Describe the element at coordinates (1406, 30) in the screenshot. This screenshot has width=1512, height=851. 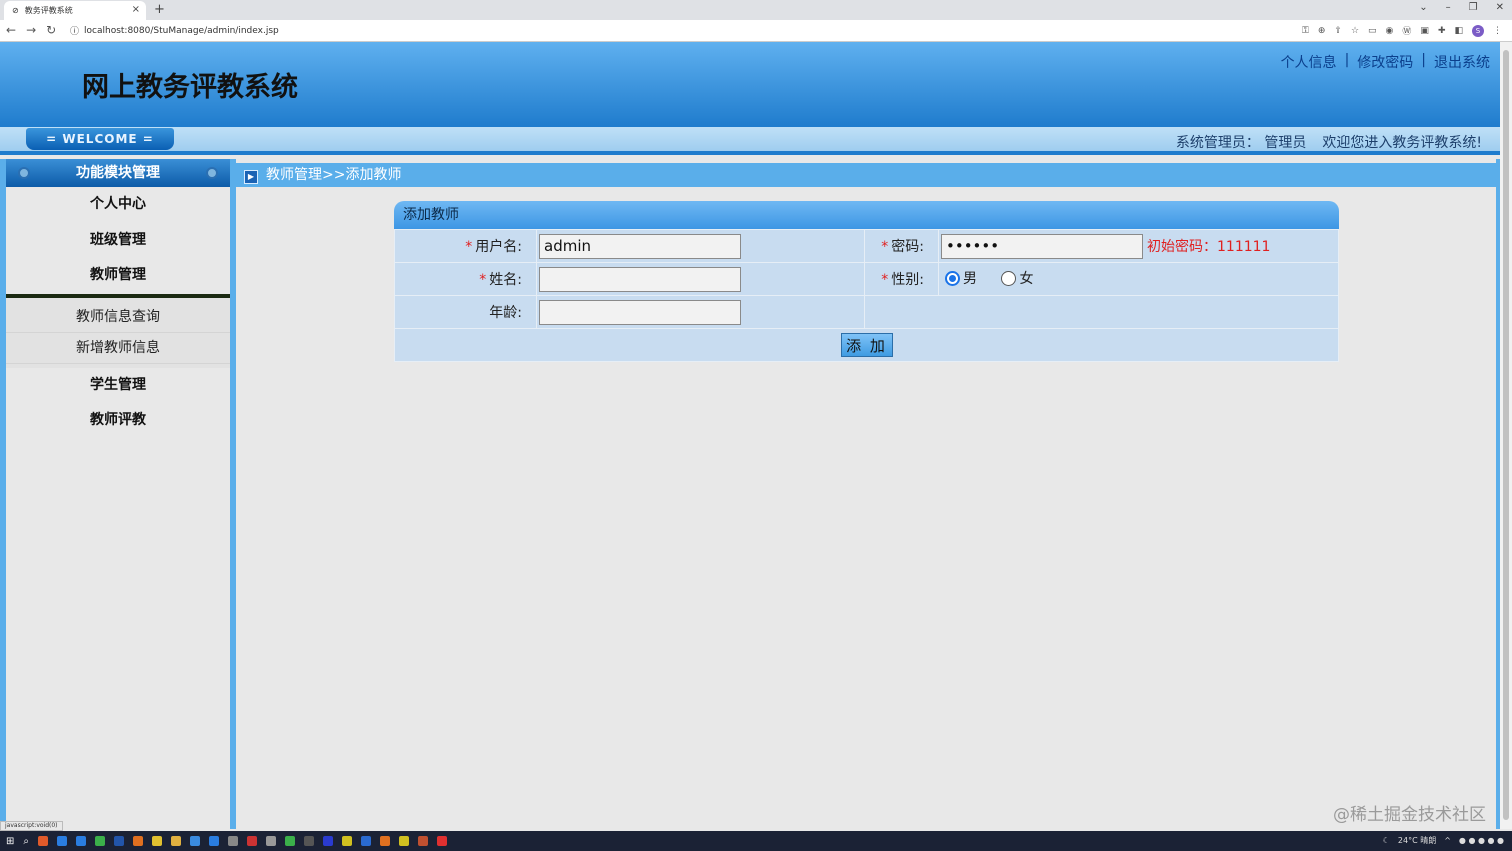
I see `extension-w-icon: Ⓦ` at that location.